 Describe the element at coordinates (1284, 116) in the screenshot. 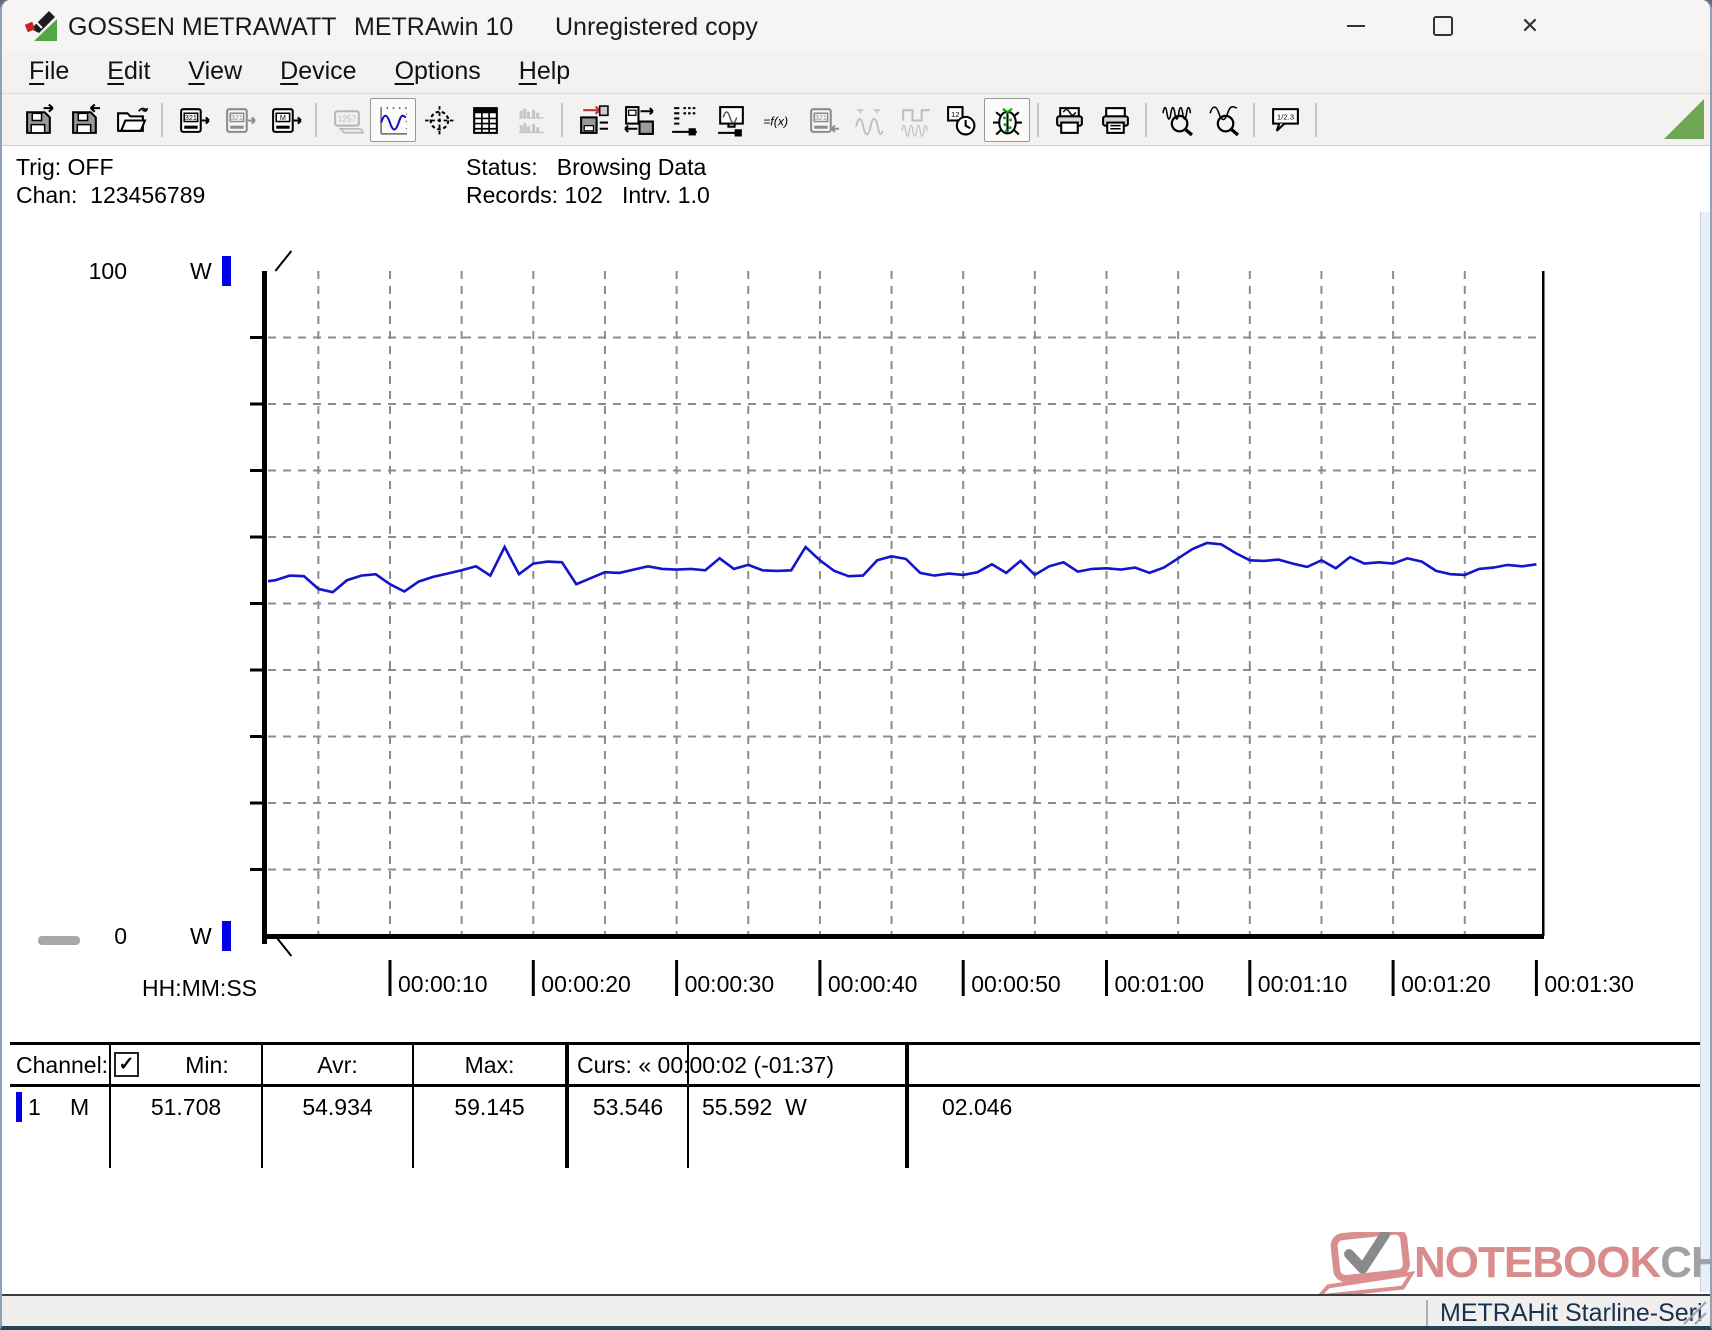

I see `svg-text: 1/2.3` at that location.